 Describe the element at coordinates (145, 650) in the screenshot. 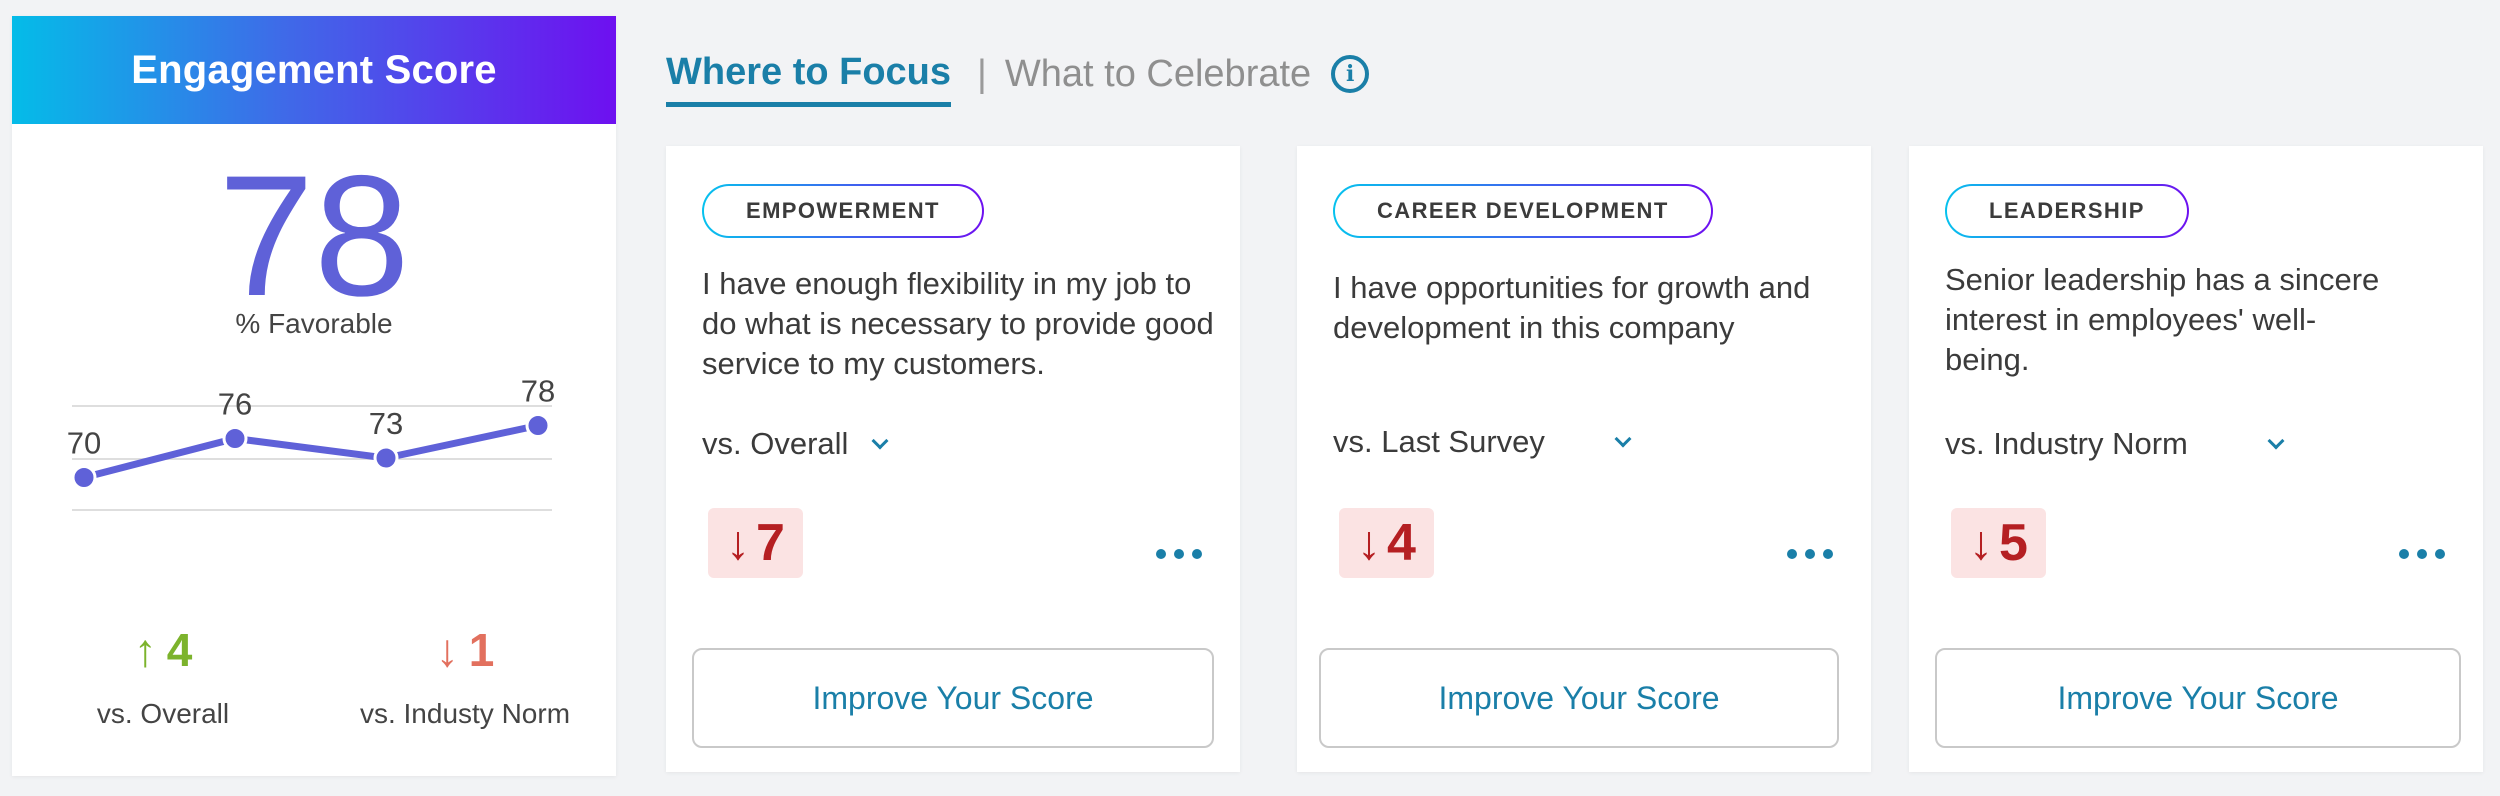

I see `arrow-up-icon: ↑` at that location.